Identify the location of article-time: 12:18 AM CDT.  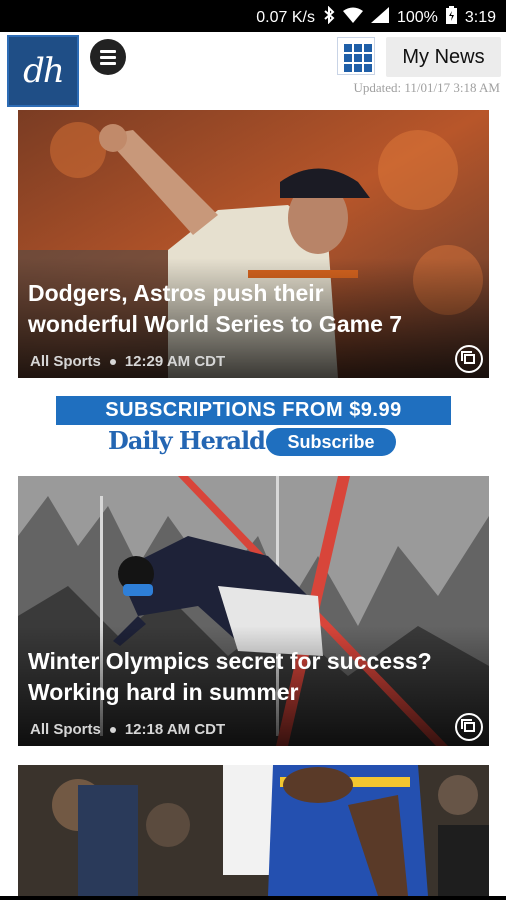
(175, 729).